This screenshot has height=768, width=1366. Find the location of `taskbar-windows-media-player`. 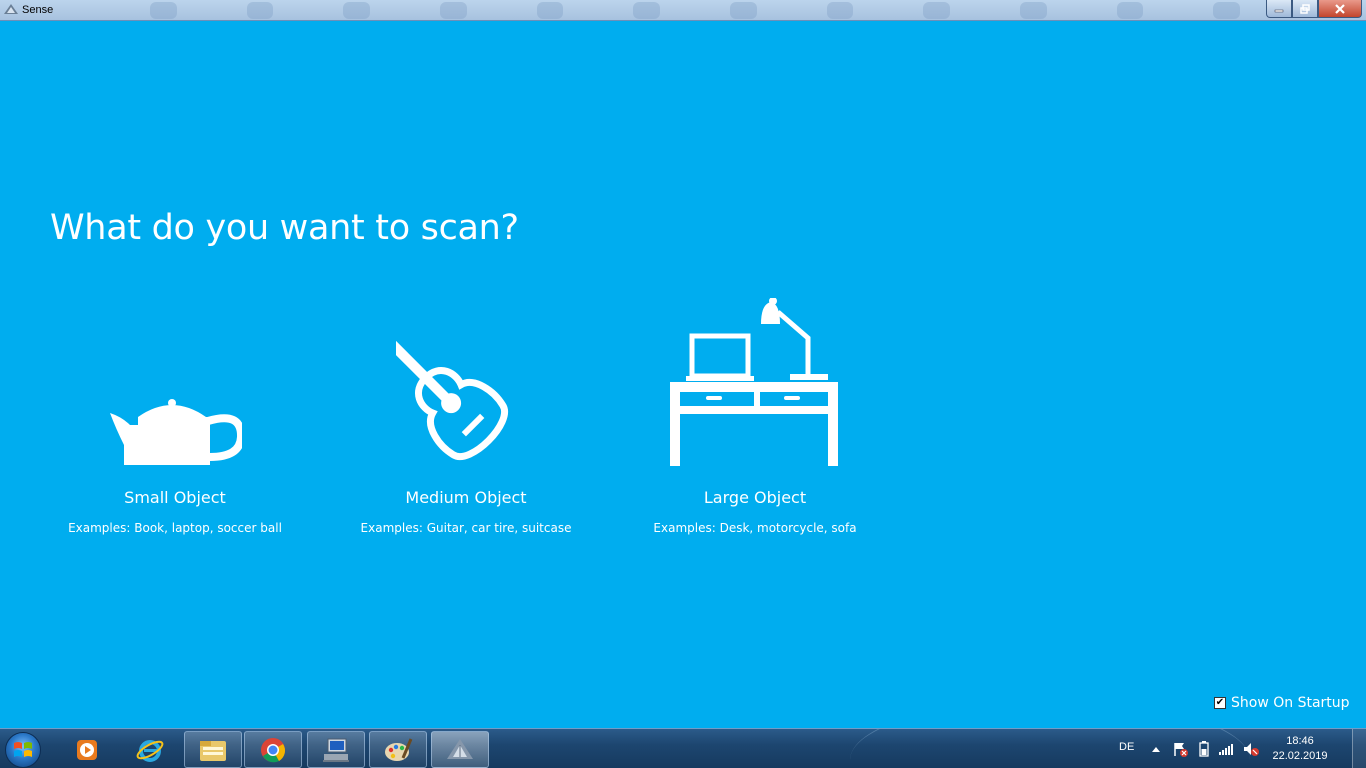

taskbar-windows-media-player is located at coordinates (87, 749).